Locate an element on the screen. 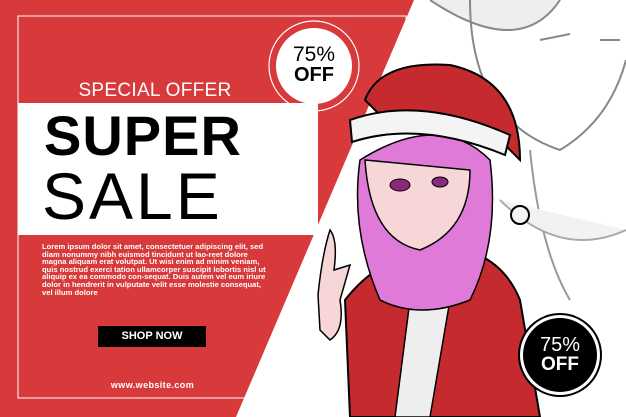 Image resolution: width=626 pixels, height=417 pixels. discount-badge-bottom: 75% OFF is located at coordinates (560, 355).